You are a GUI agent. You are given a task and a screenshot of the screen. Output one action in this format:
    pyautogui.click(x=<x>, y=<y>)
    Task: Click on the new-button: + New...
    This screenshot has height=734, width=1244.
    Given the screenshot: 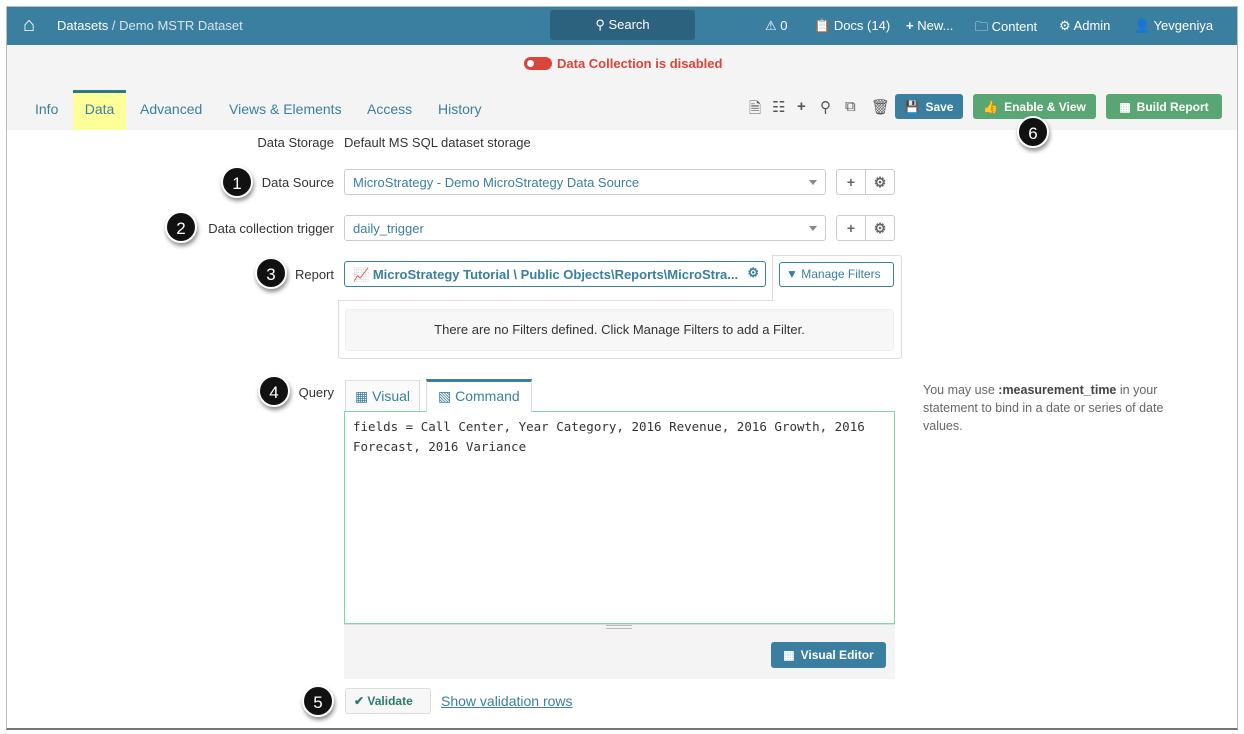 What is the action you would take?
    pyautogui.click(x=929, y=25)
    